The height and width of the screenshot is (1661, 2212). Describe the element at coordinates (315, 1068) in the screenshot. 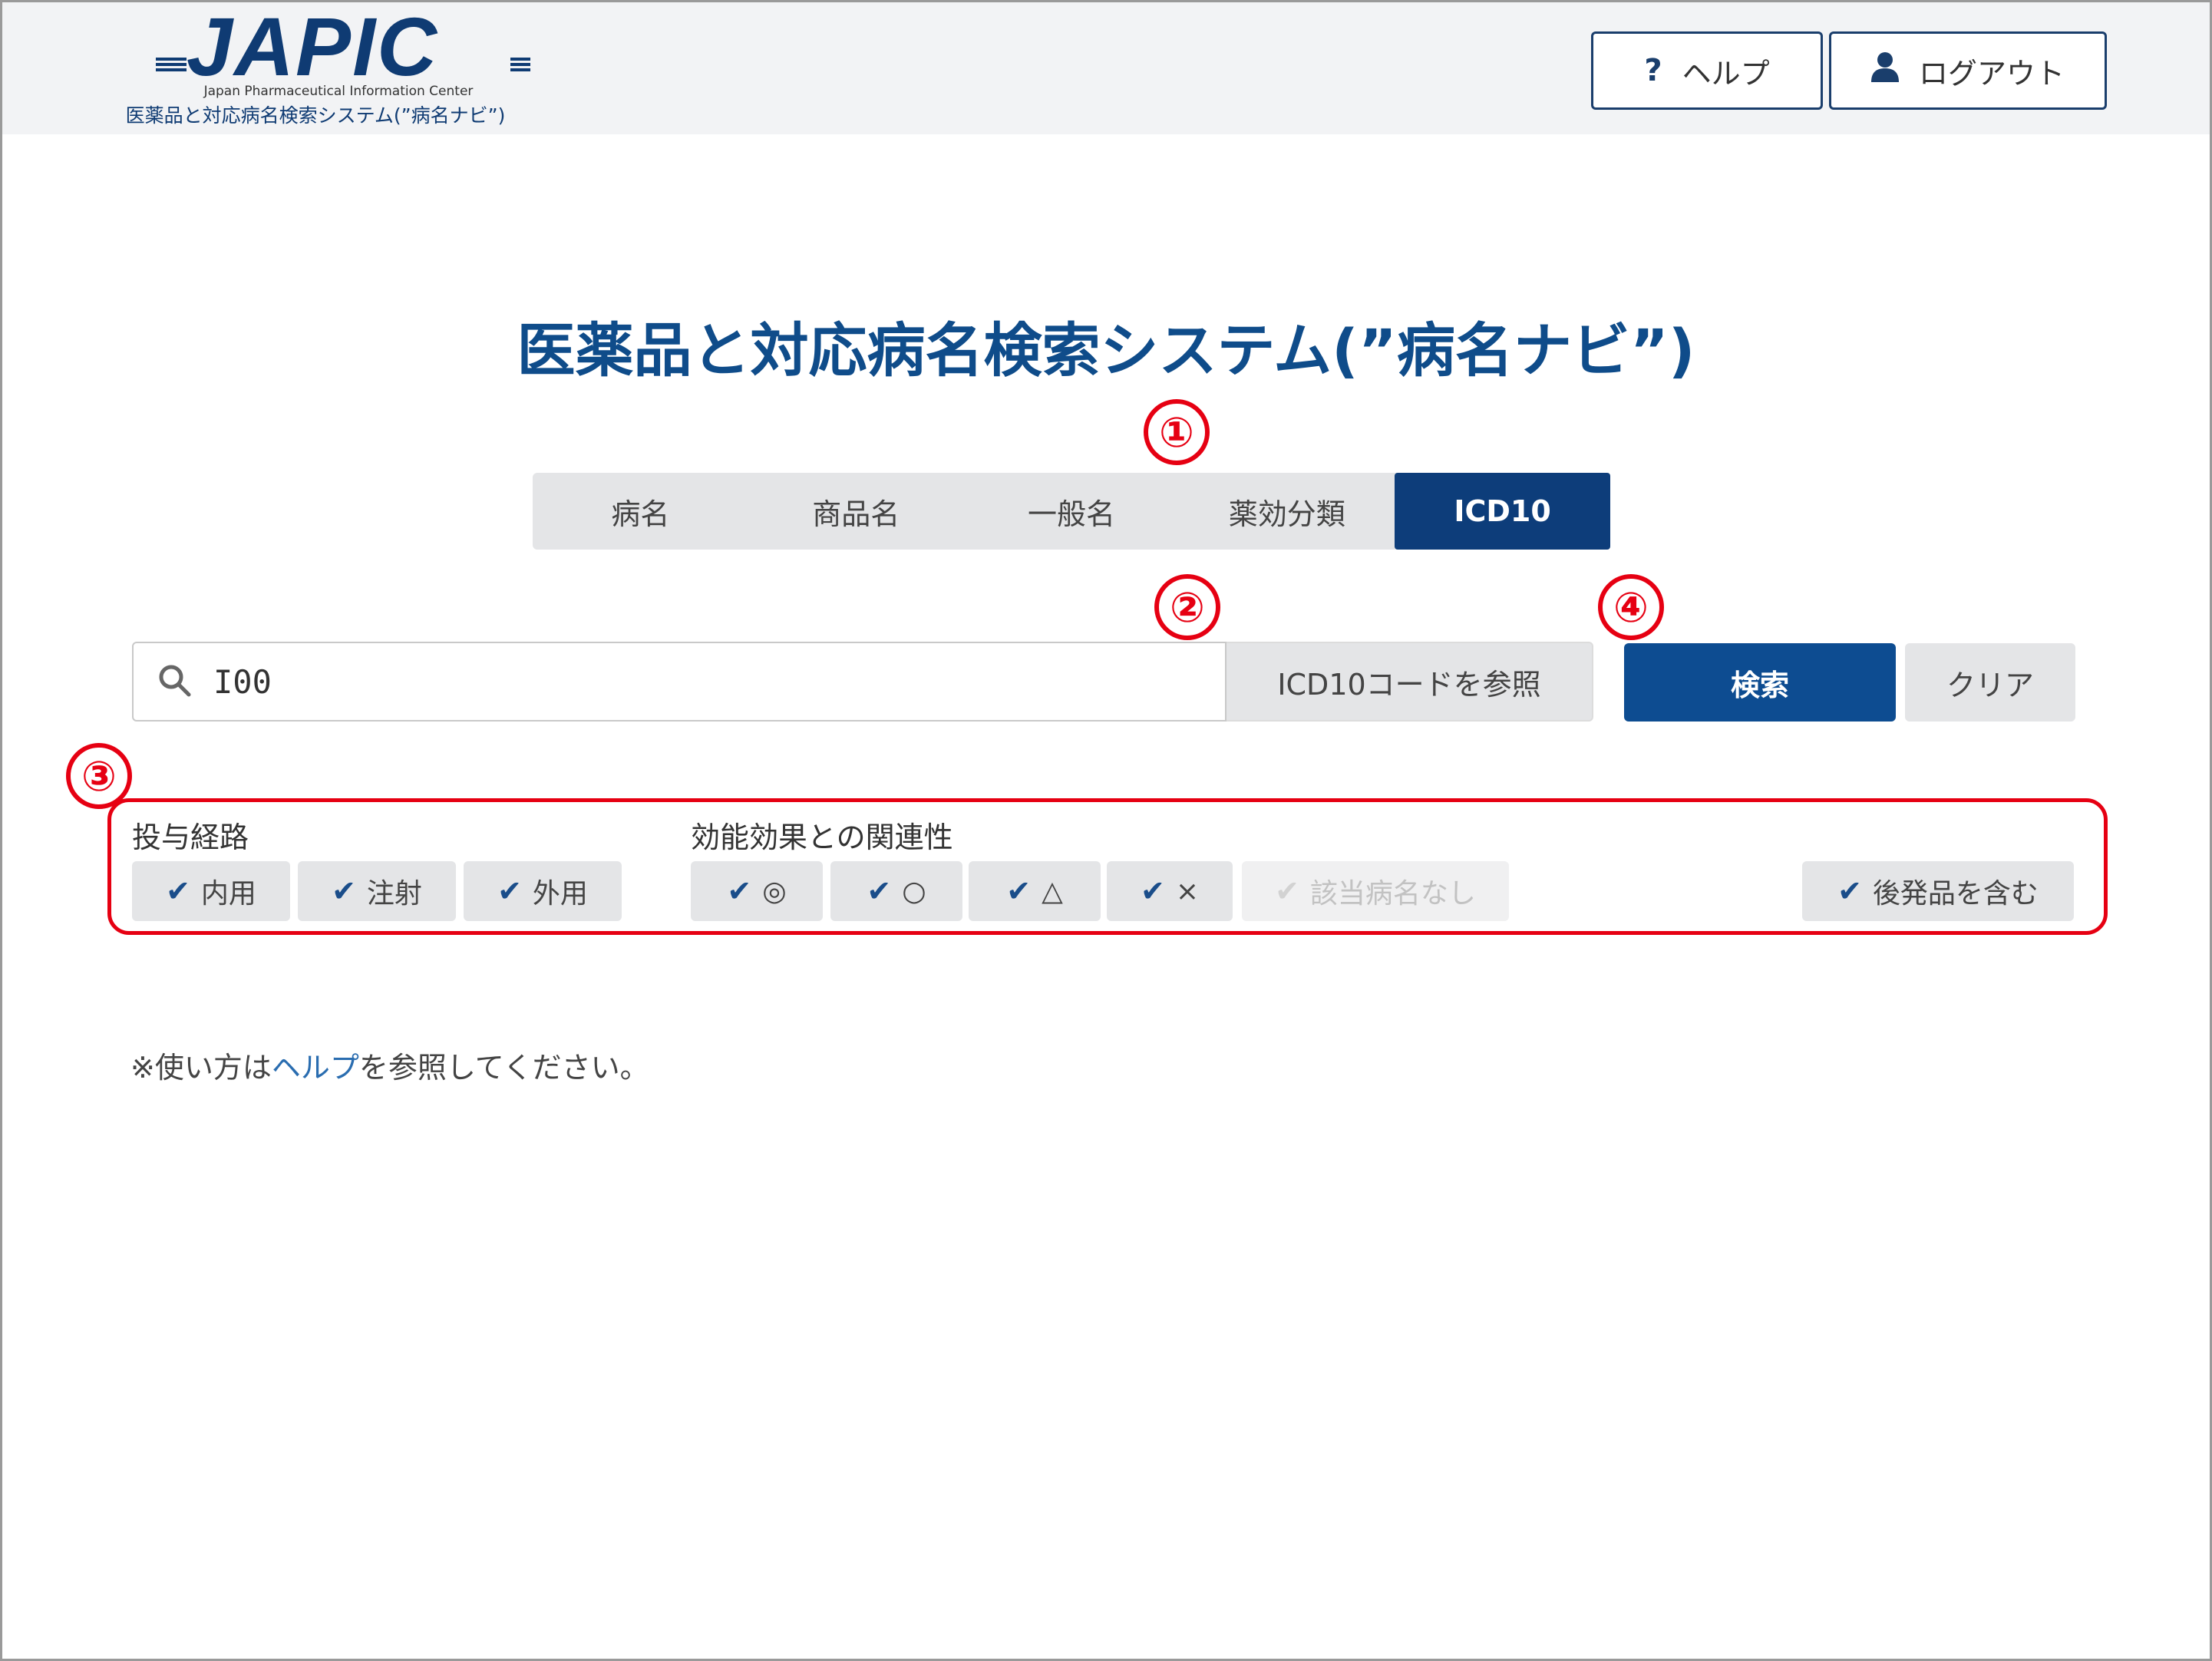

I see `help-link: ヘルプ` at that location.